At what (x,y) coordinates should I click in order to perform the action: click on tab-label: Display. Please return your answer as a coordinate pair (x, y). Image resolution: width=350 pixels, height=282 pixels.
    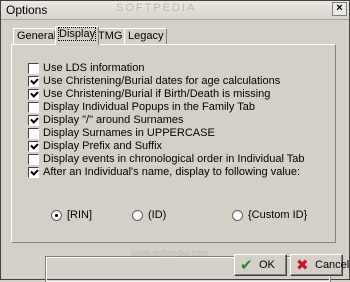
    Looking at the image, I should click on (77, 34).